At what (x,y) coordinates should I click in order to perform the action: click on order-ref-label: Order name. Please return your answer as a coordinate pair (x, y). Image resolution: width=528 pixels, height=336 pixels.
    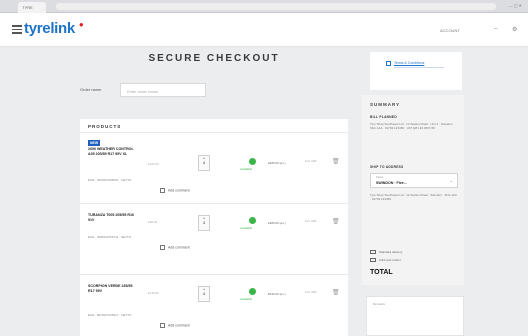
    Looking at the image, I should click on (91, 89).